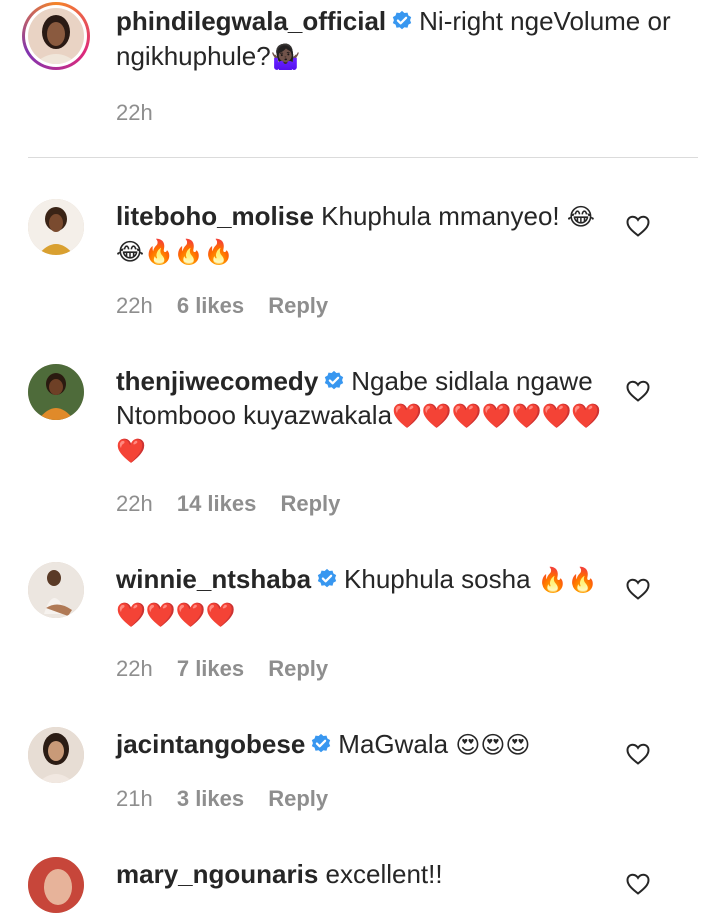 Image resolution: width=720 pixels, height=913 pixels. I want to click on comment-meta: 22h 7 likes Reply, so click(231, 669).